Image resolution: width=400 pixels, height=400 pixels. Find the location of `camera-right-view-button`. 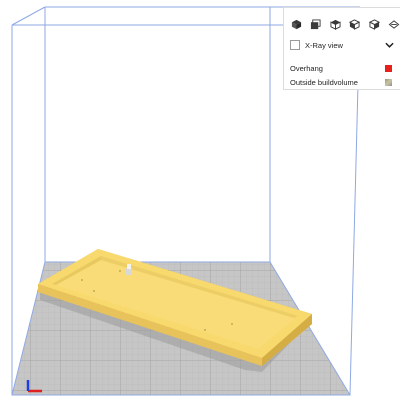

camera-right-view-button is located at coordinates (374, 24).